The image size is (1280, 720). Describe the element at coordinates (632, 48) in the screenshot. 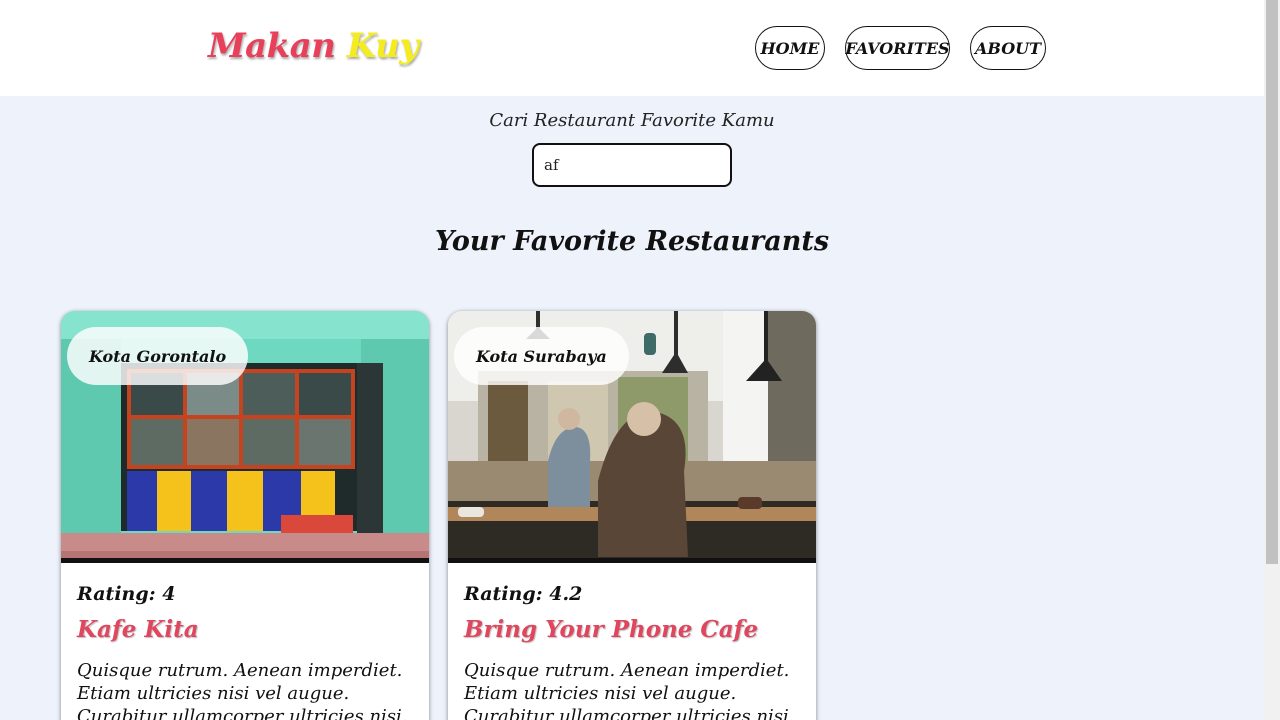

I see `app-header: Makan Kuy HOME FAVORITES ABOUT` at that location.